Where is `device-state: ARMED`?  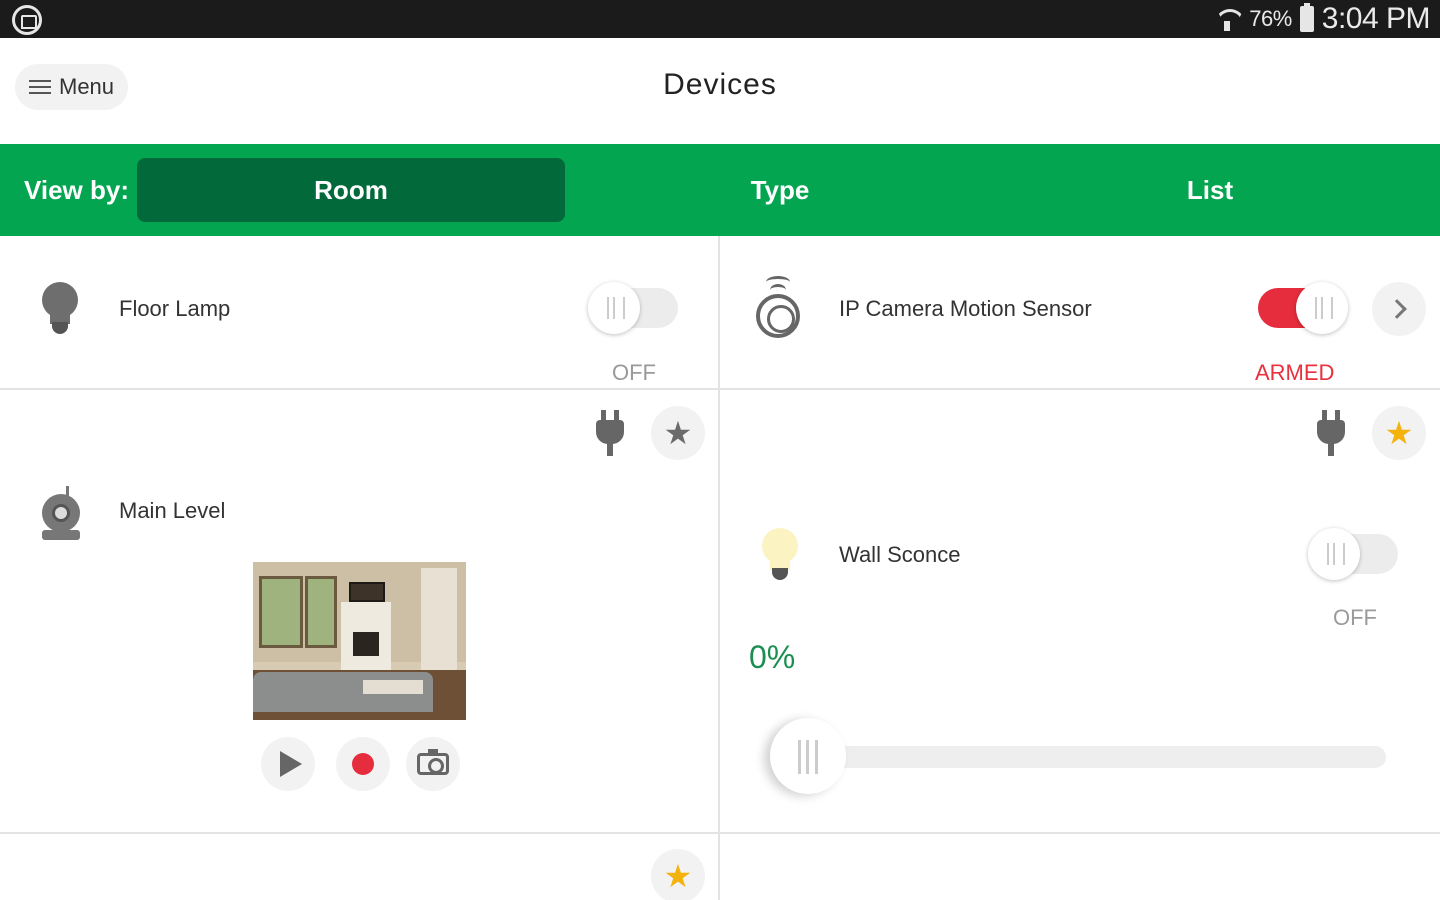
device-state: ARMED is located at coordinates (1295, 372).